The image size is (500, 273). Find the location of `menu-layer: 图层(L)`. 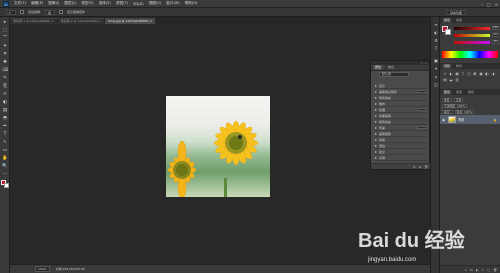

menu-layer: 图层(L) is located at coordinates (70, 3).